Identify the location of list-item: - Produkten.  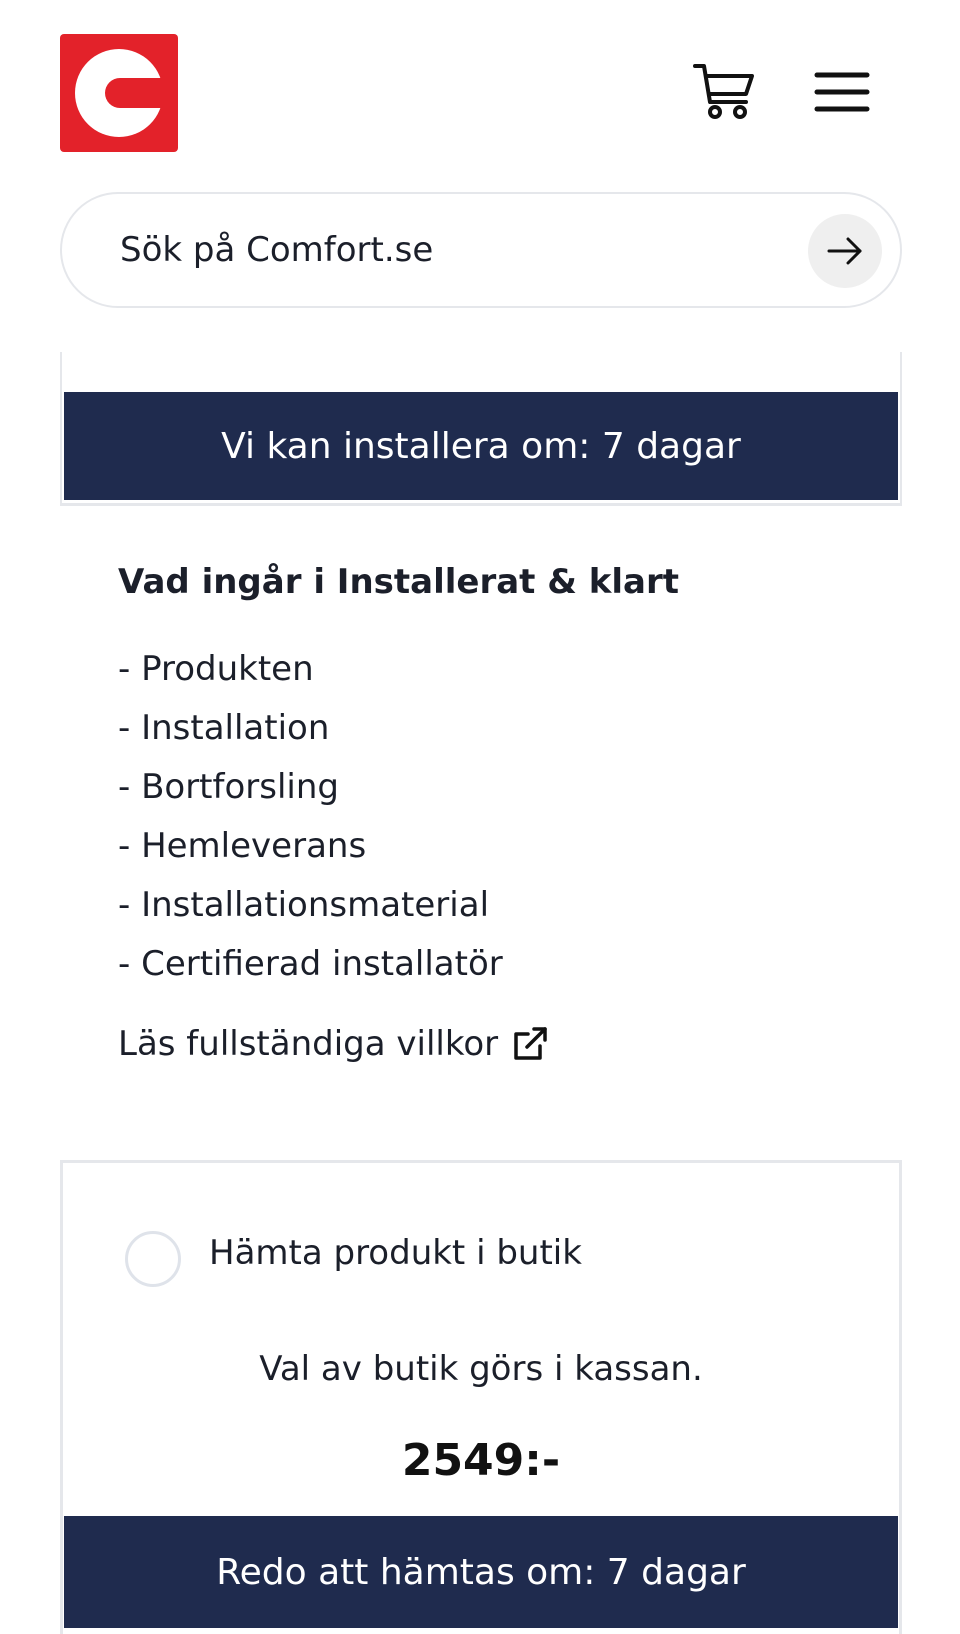
(216, 669).